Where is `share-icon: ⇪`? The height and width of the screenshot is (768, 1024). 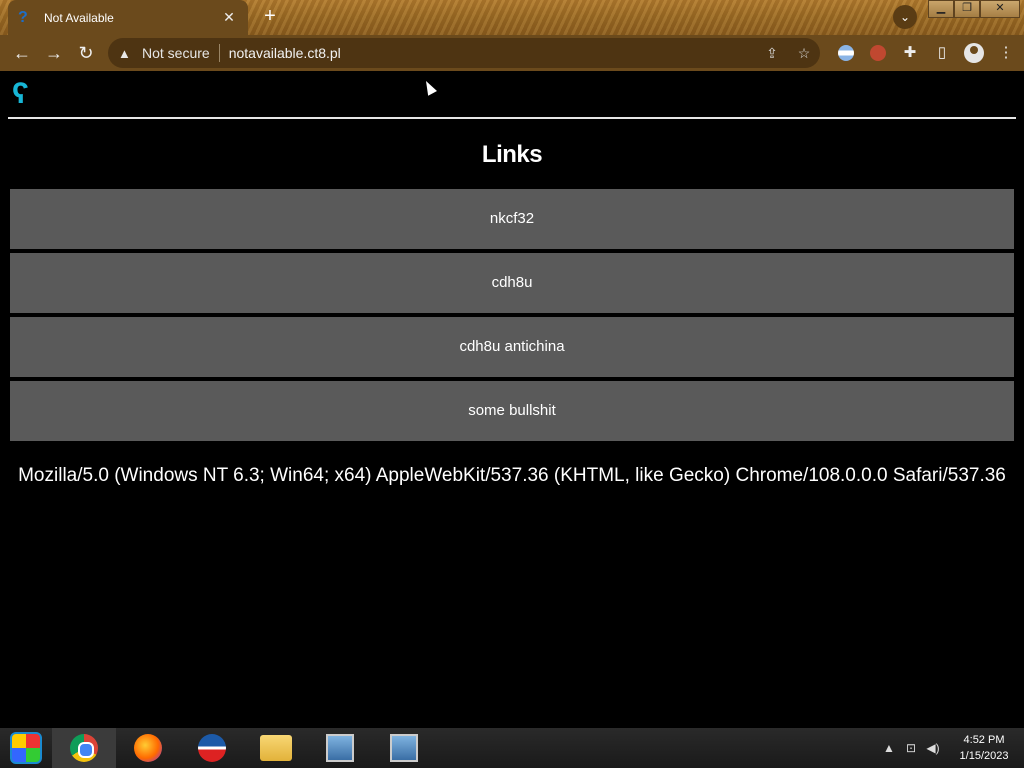
share-icon: ⇪ is located at coordinates (772, 53).